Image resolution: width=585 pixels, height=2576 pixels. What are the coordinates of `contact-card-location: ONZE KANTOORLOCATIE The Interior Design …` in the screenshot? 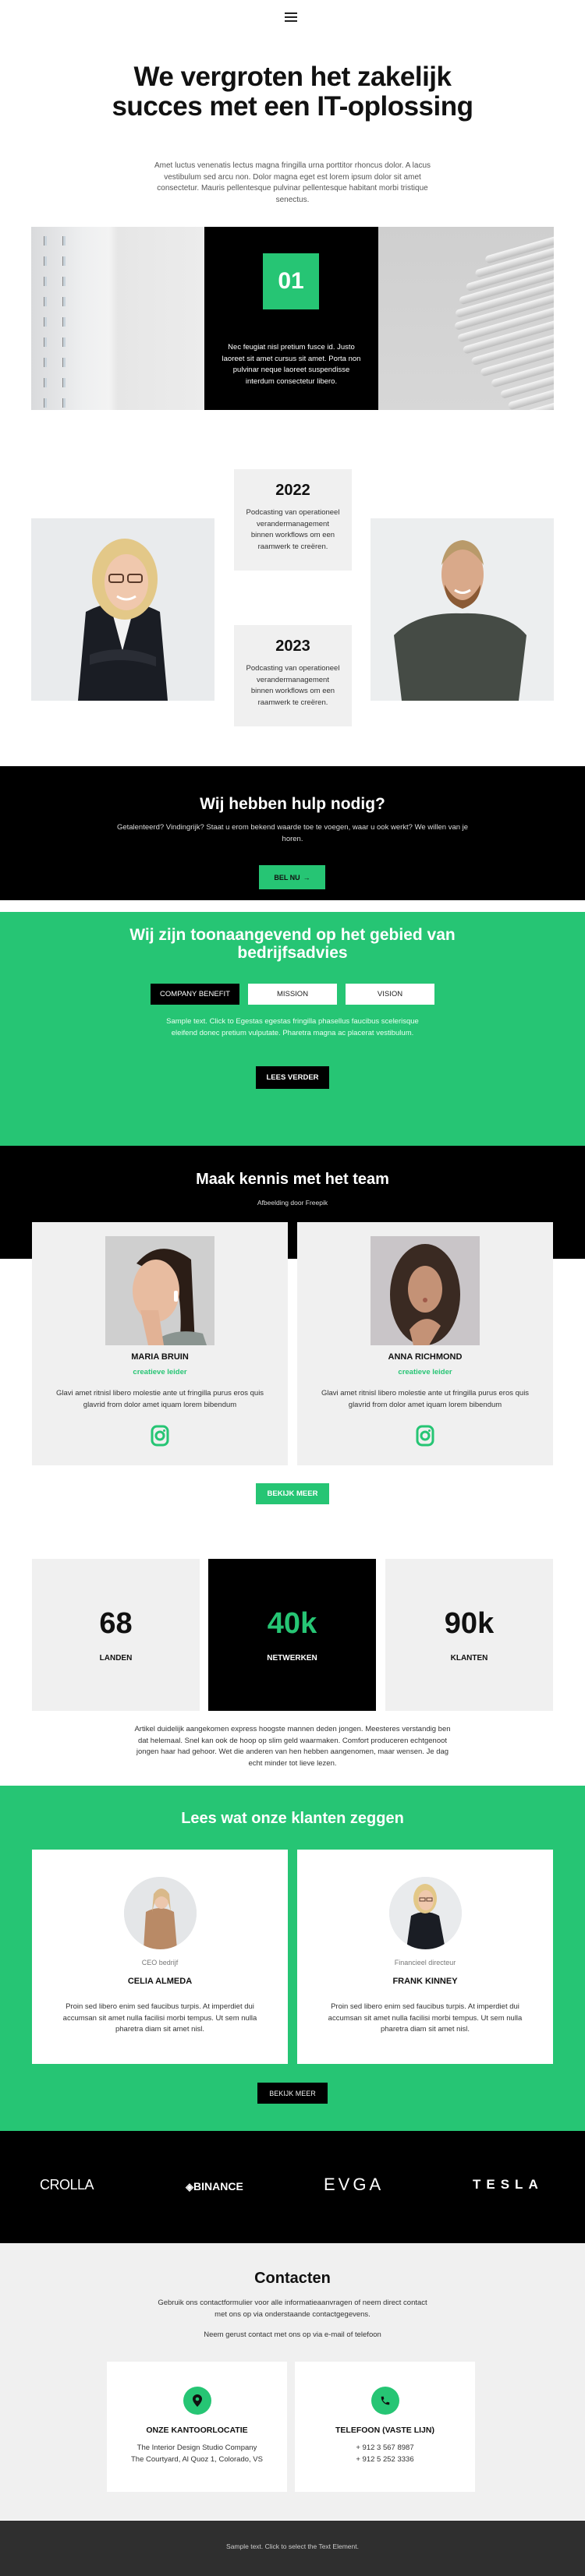 It's located at (197, 2427).